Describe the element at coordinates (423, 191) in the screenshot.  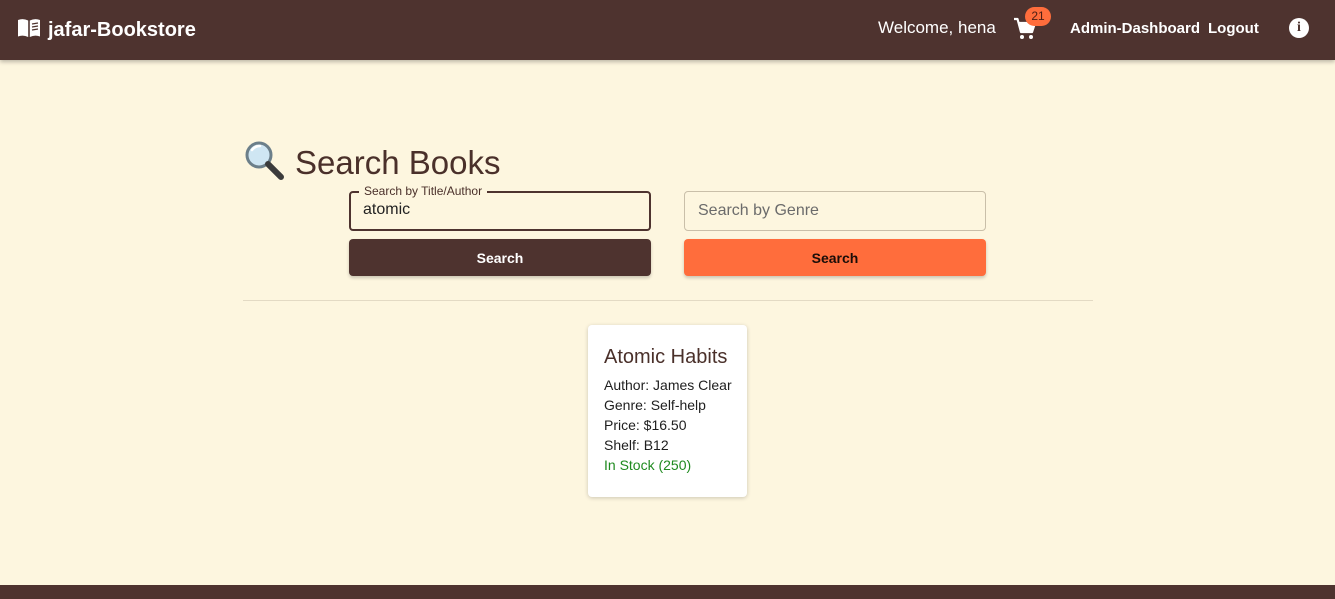
I see `title-author-label: Search by Title/Author` at that location.